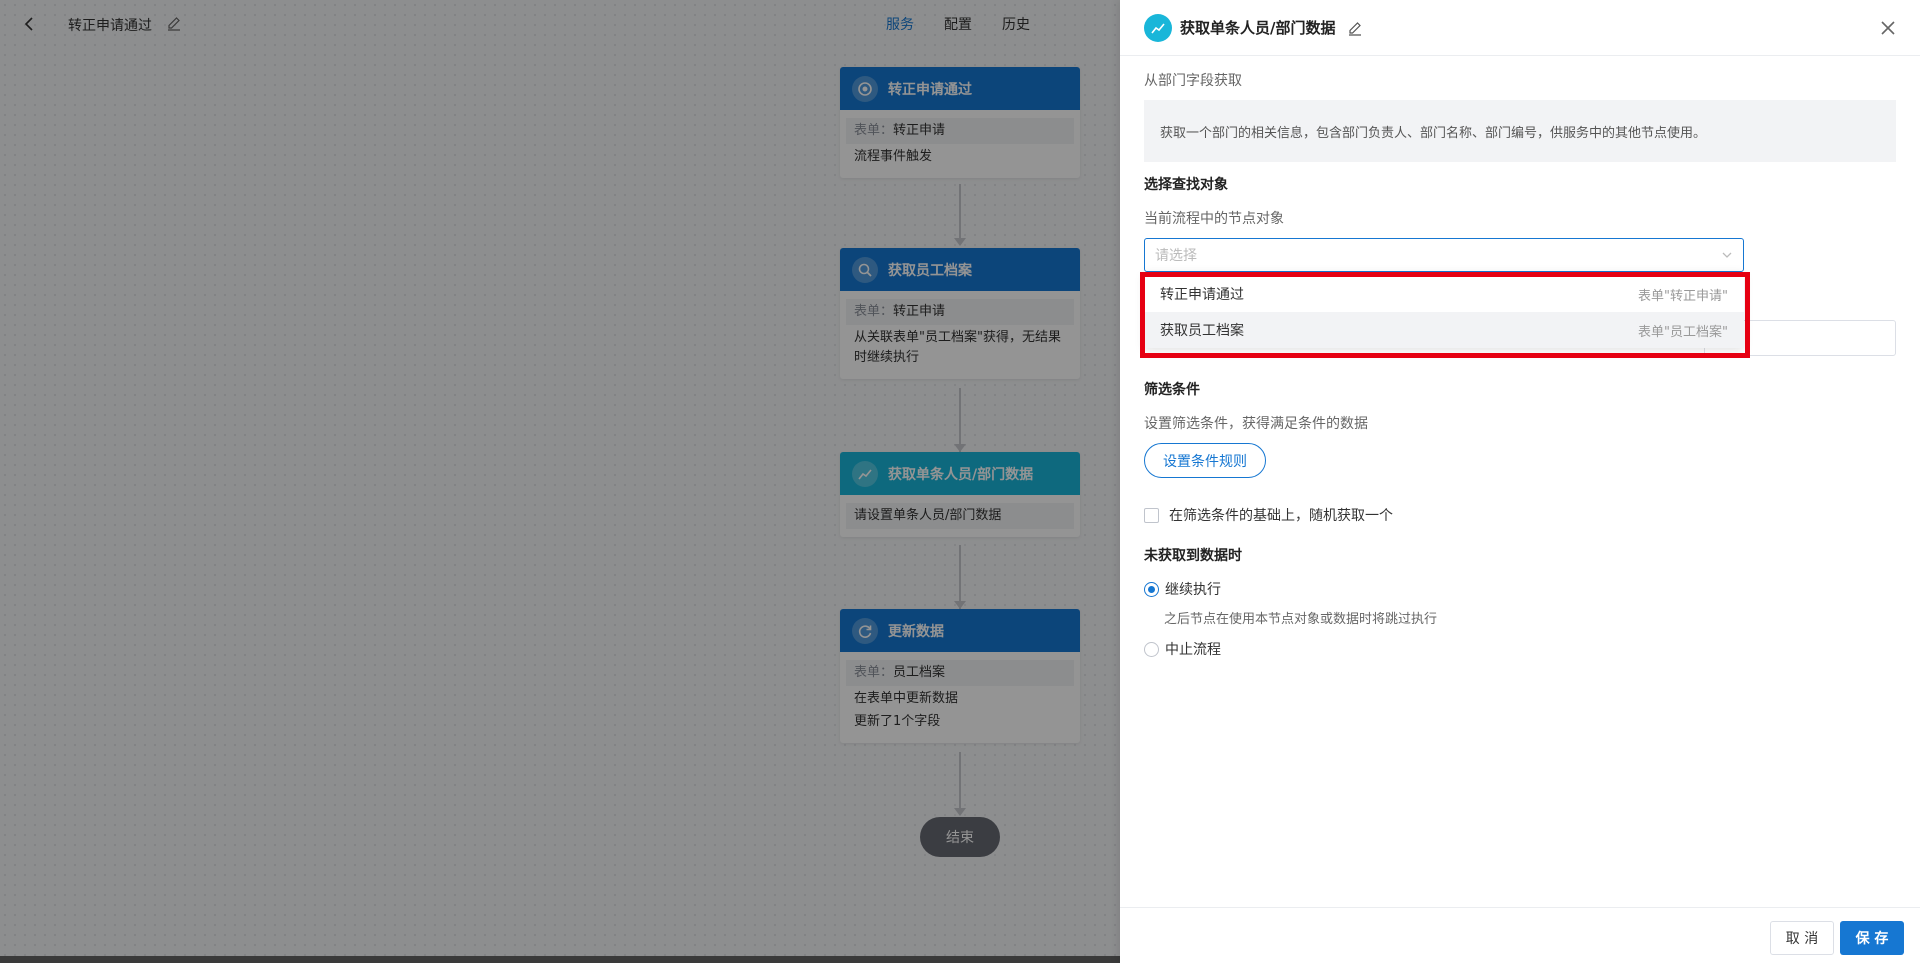 Image resolution: width=1920 pixels, height=963 pixels. What do you see at coordinates (1301, 619) in the screenshot?
I see `continue-hint: 之后节点在使用本节点对象或数据时将跳过执行` at bounding box center [1301, 619].